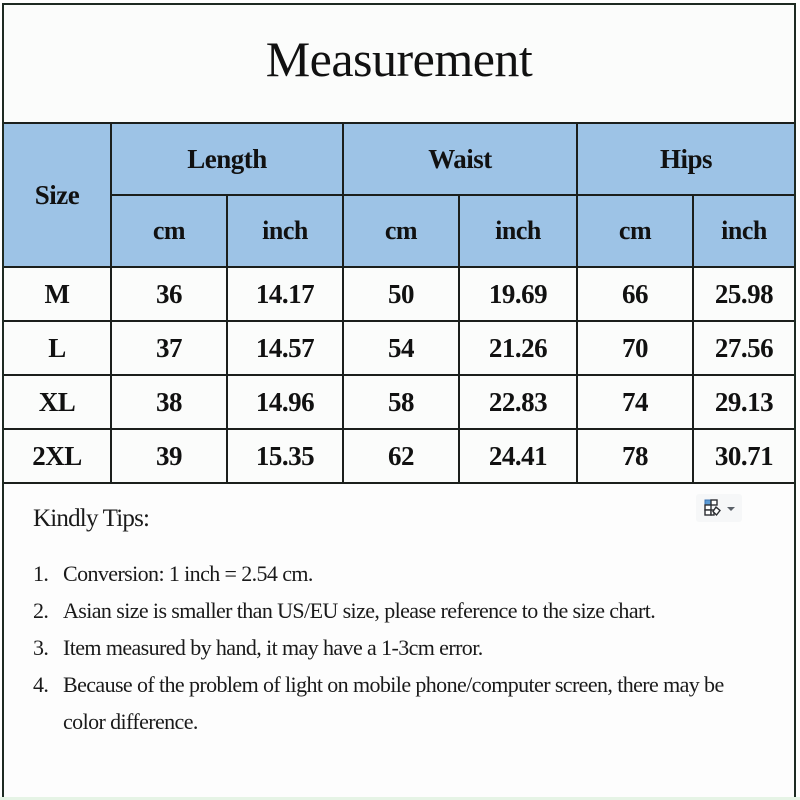  What do you see at coordinates (685, 159) in the screenshot?
I see `header-group-hips: Hips` at bounding box center [685, 159].